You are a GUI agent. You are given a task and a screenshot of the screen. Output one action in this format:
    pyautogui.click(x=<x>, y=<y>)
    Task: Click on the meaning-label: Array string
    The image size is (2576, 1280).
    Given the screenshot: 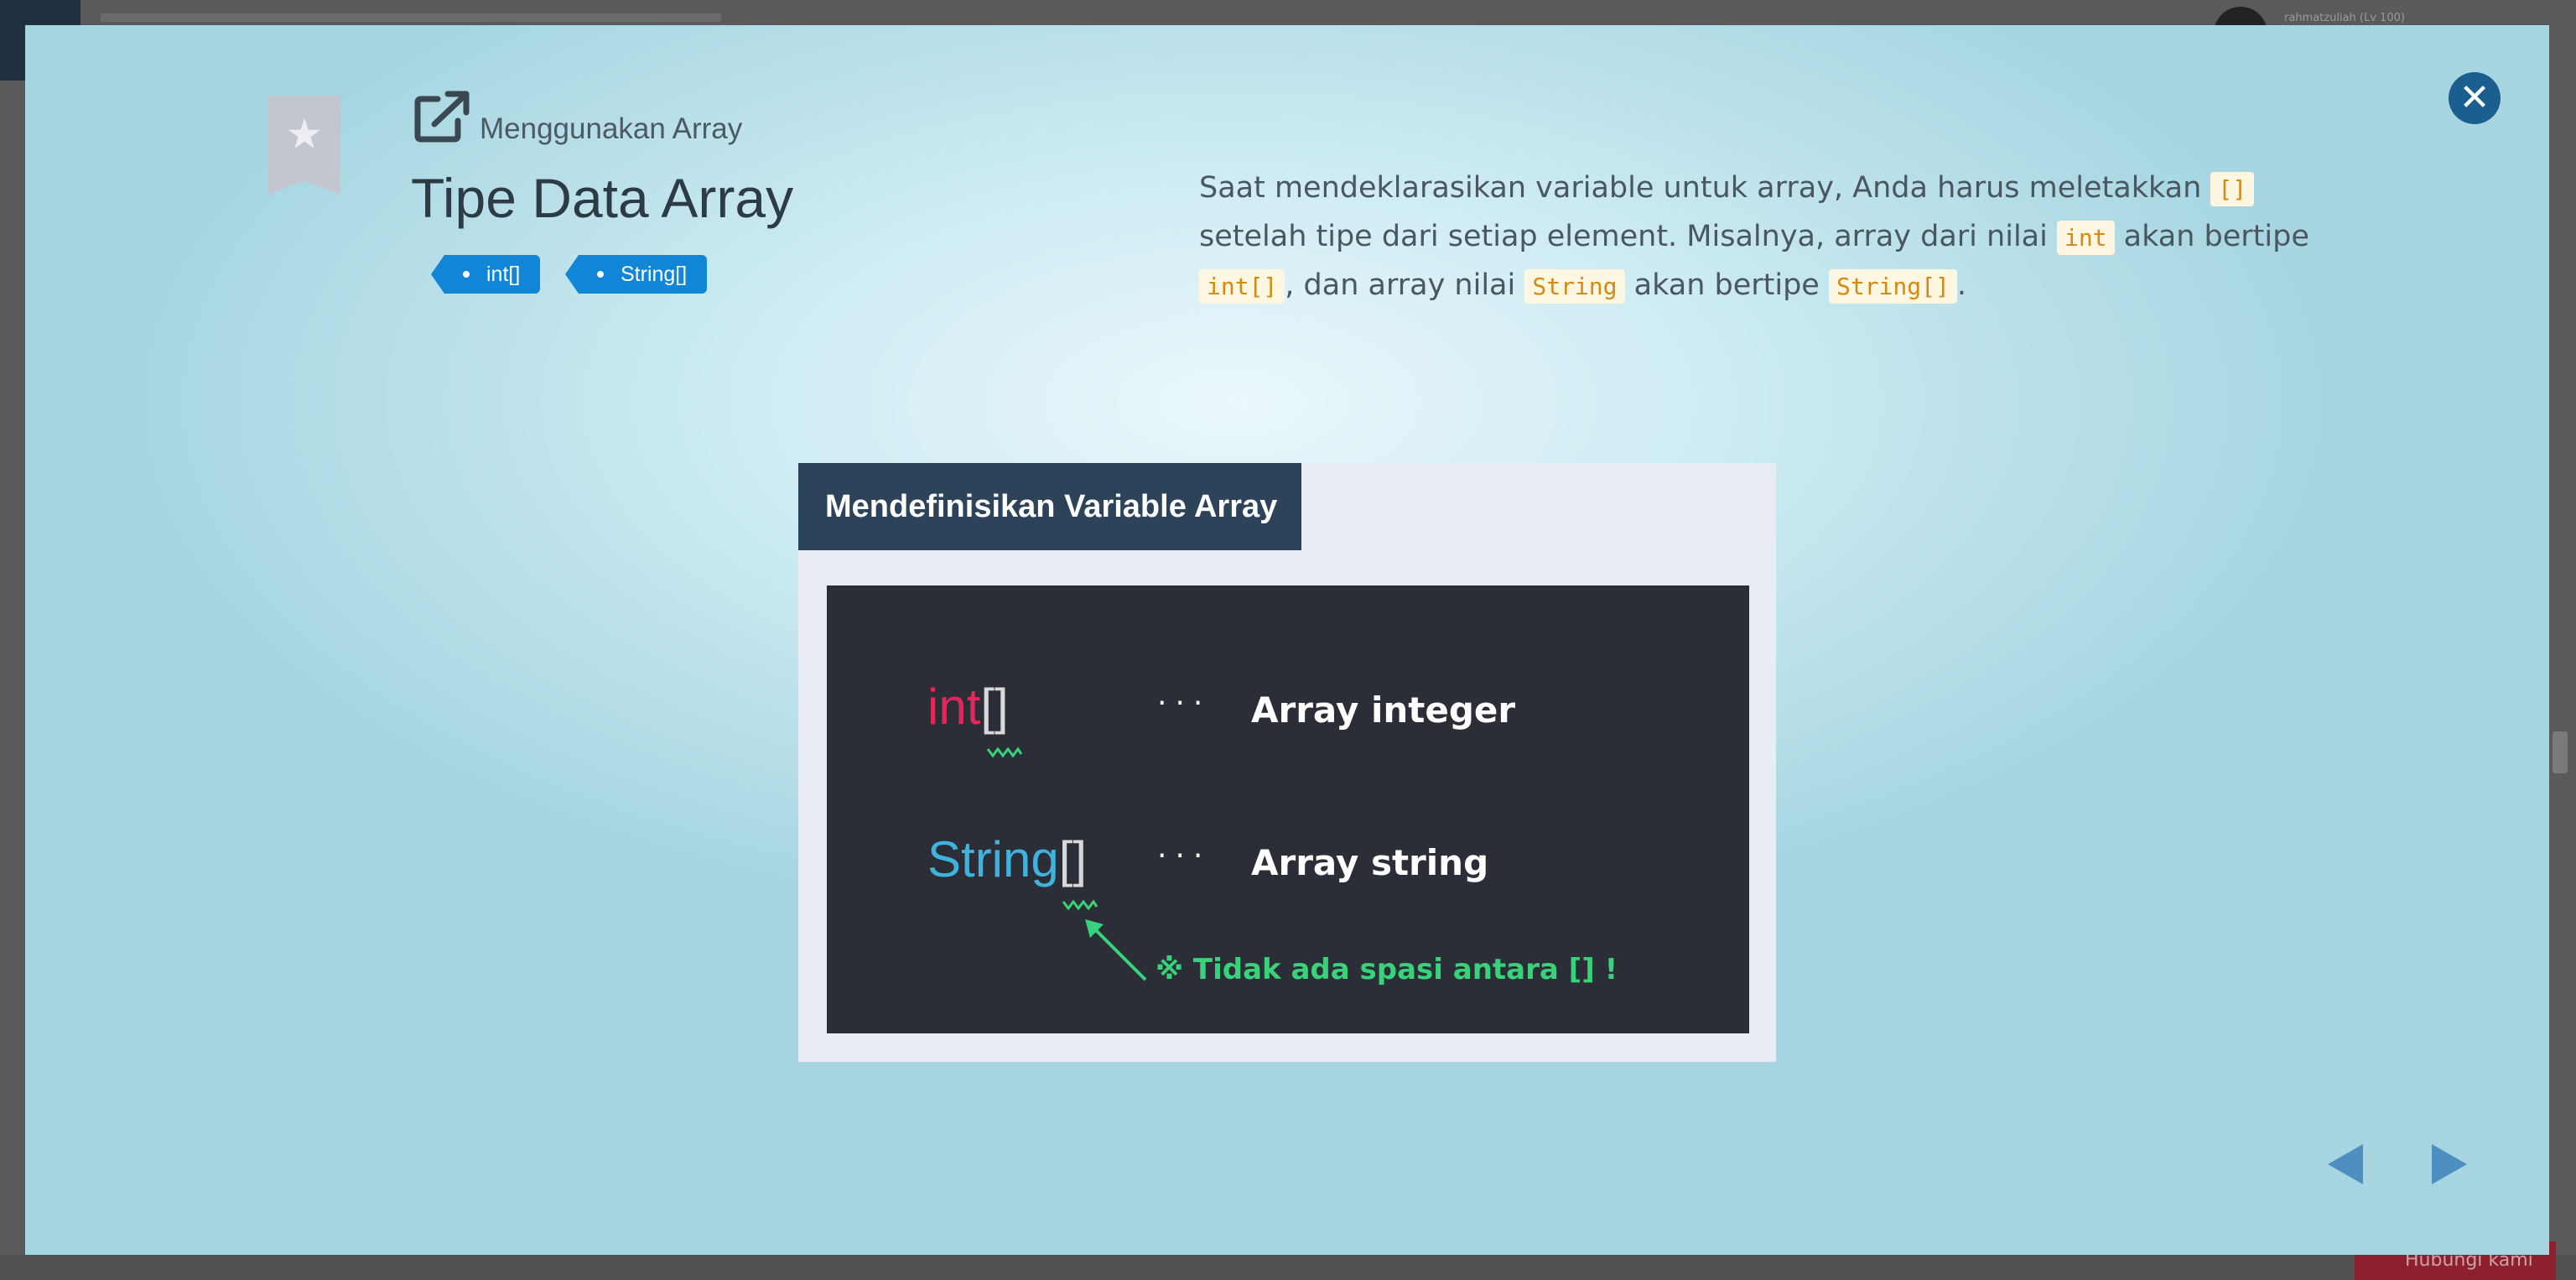 What is the action you would take?
    pyautogui.click(x=1370, y=862)
    